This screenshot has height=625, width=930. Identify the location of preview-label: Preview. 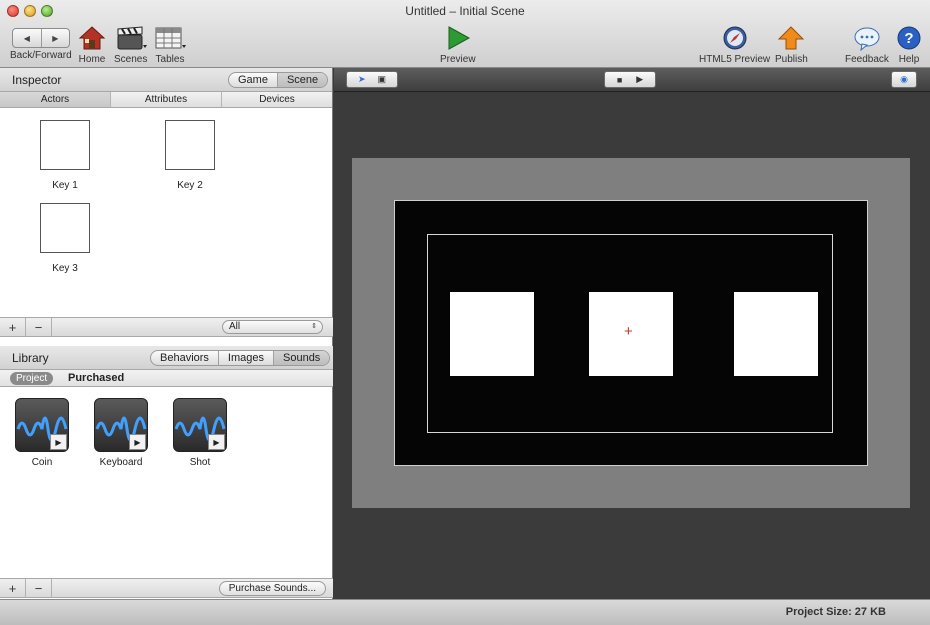
(458, 59).